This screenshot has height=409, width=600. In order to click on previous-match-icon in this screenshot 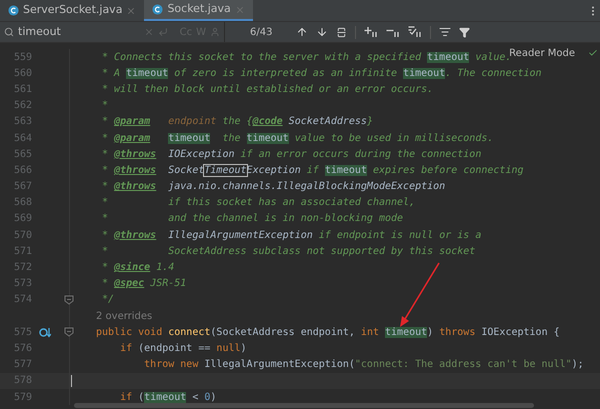, I will do `click(302, 32)`.